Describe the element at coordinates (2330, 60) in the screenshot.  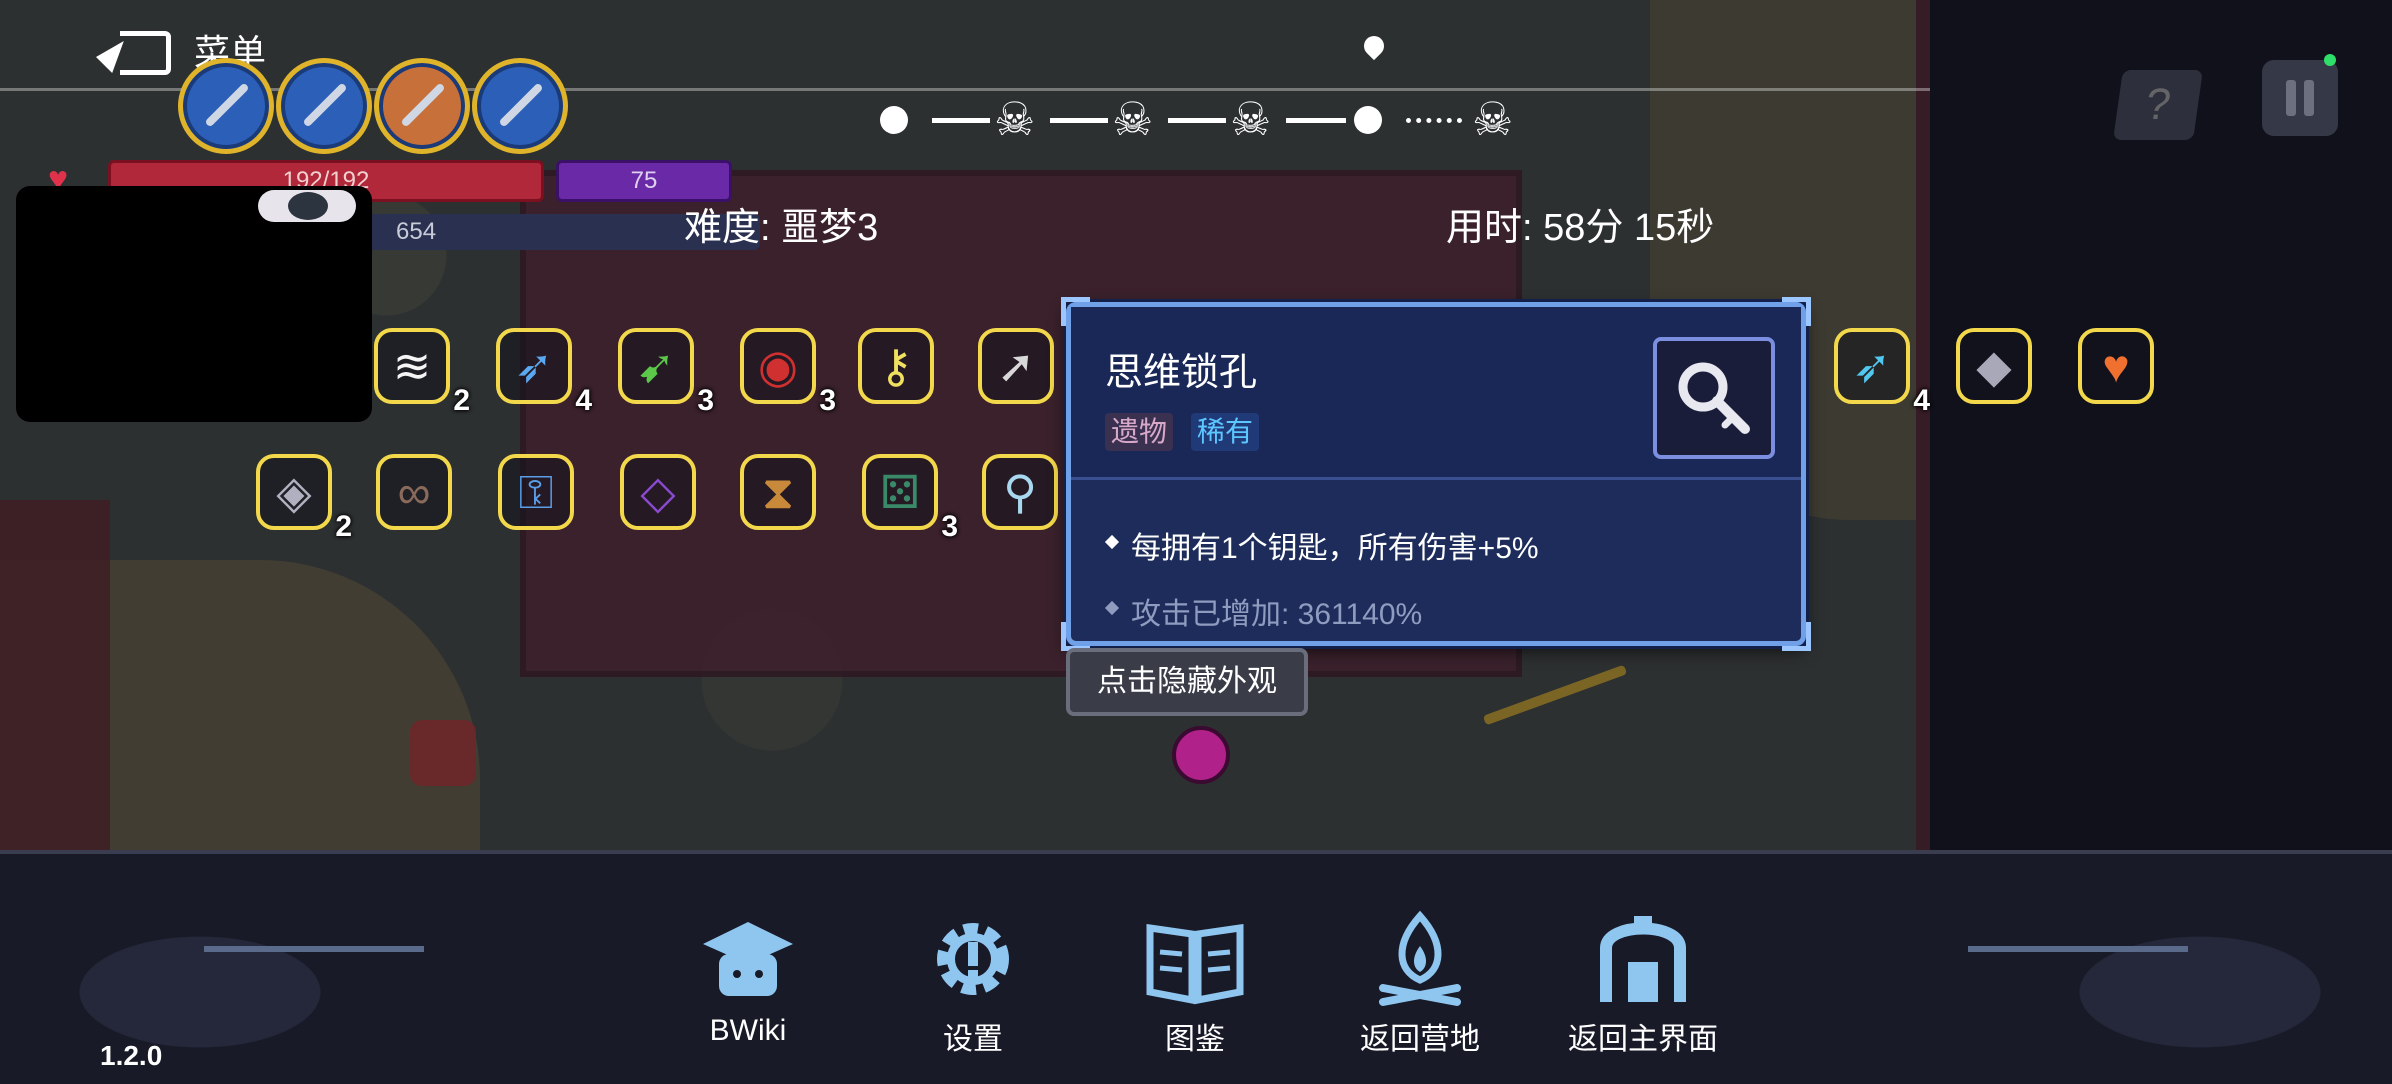
I see `status-dot` at that location.